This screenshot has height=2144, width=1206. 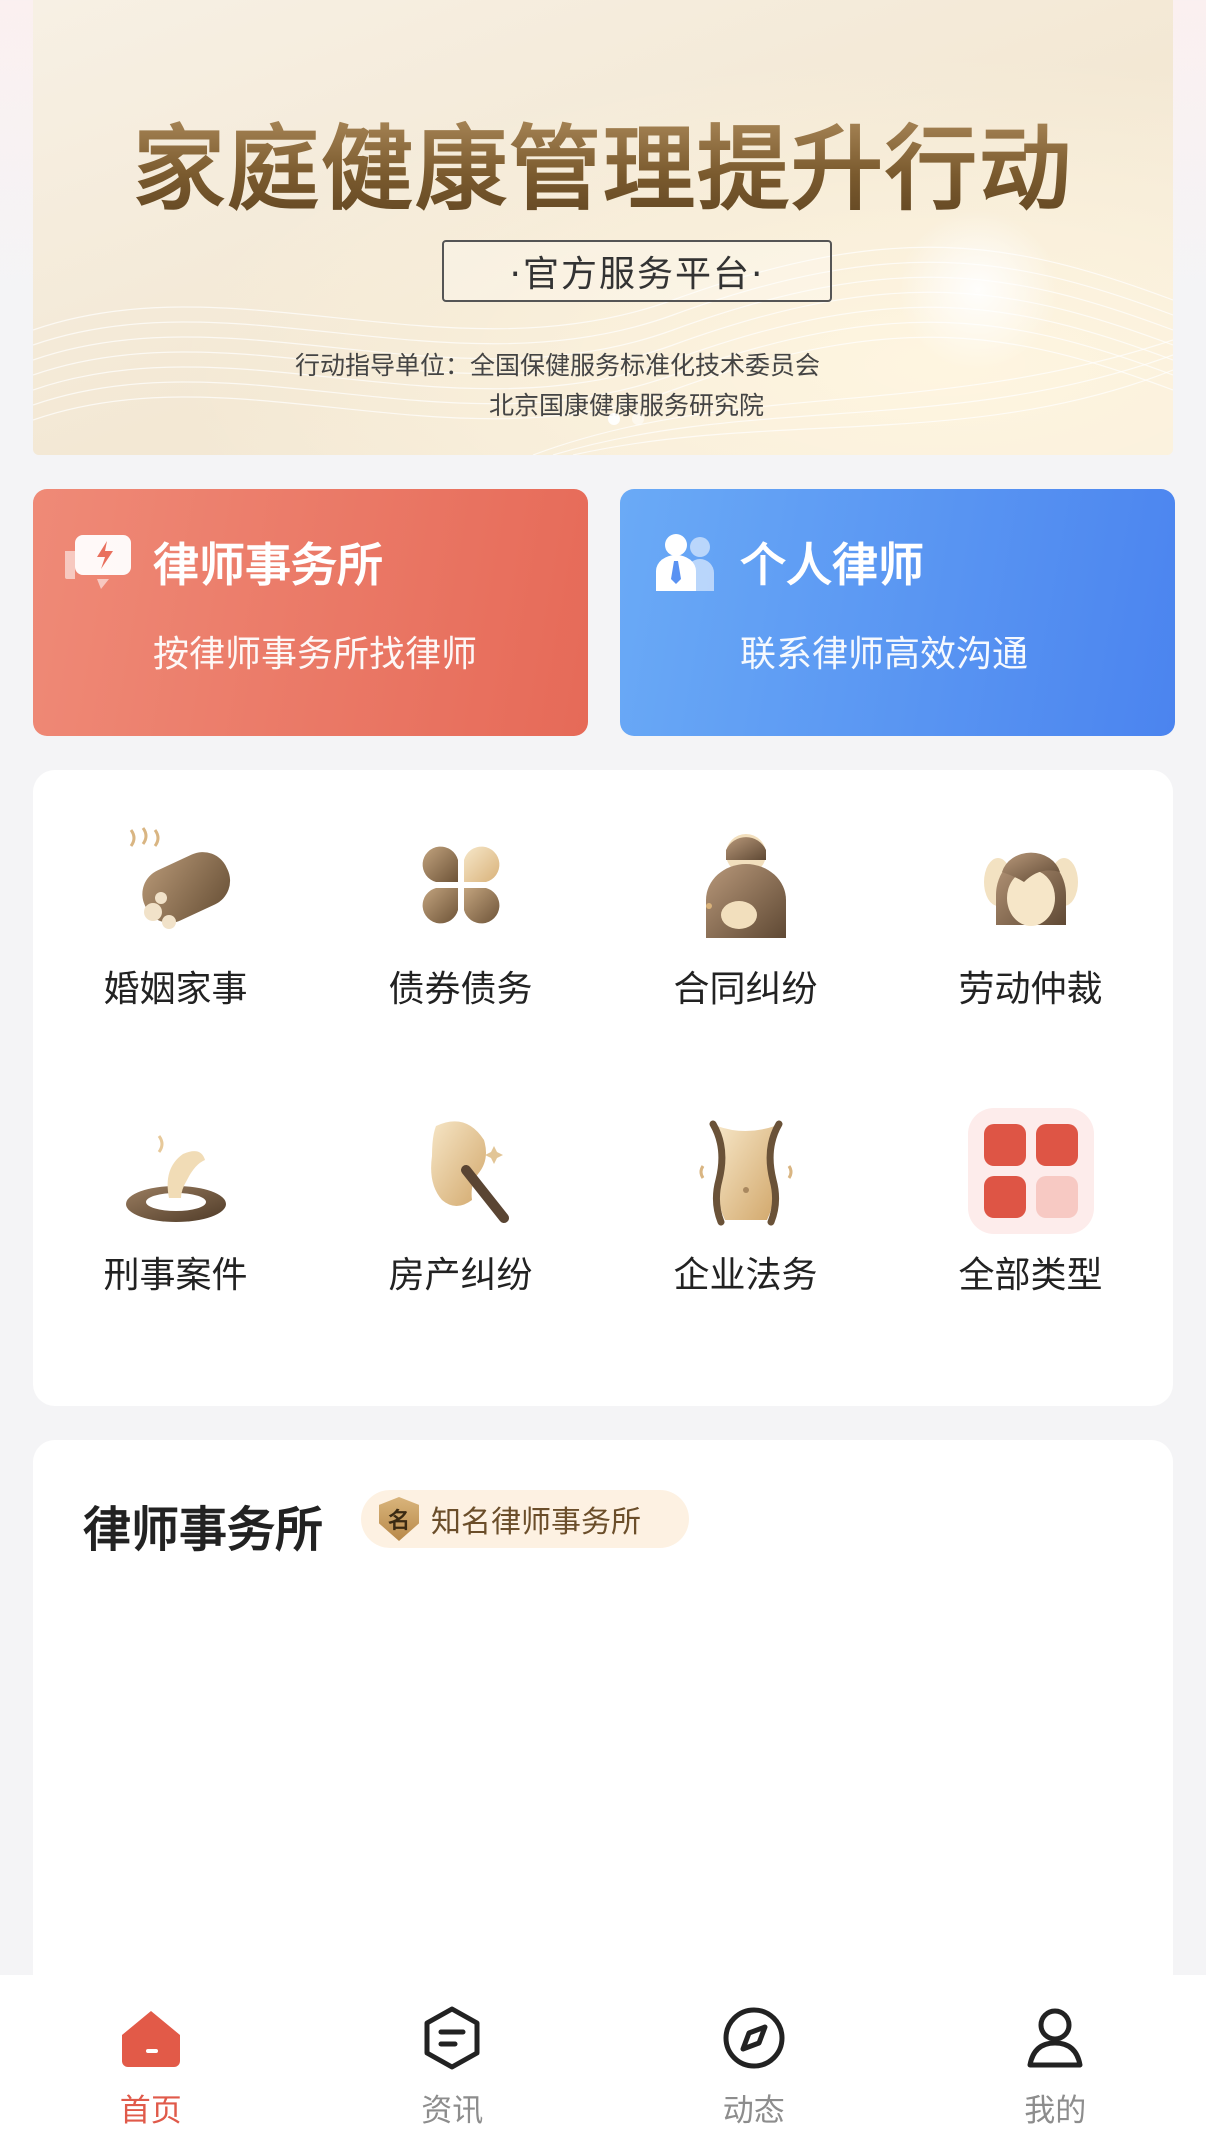 What do you see at coordinates (626, 419) in the screenshot?
I see `banner-pagination` at bounding box center [626, 419].